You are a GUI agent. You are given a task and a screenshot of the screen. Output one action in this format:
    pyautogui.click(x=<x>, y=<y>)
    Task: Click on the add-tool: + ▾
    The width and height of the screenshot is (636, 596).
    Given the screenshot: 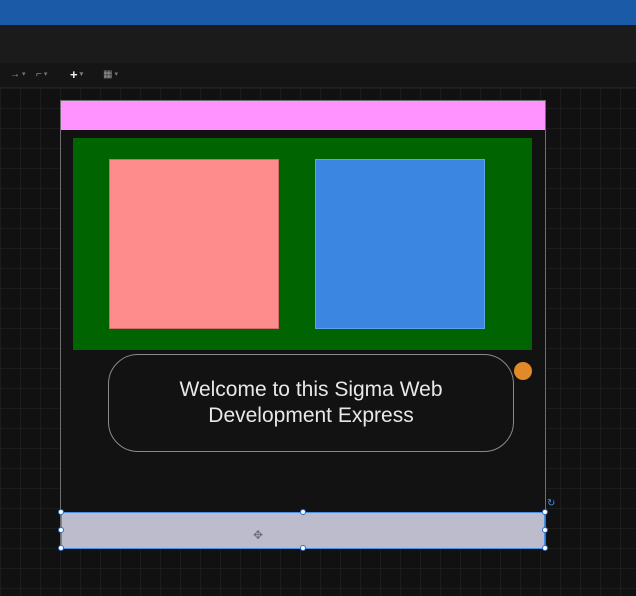 What is the action you would take?
    pyautogui.click(x=76, y=75)
    